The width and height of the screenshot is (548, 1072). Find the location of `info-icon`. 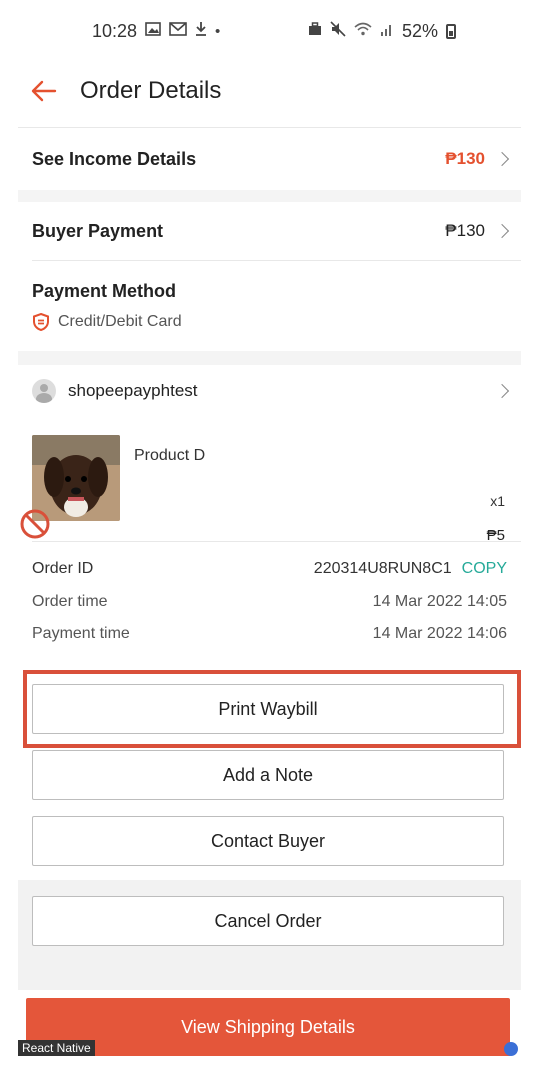

info-icon is located at coordinates (511, 1049).